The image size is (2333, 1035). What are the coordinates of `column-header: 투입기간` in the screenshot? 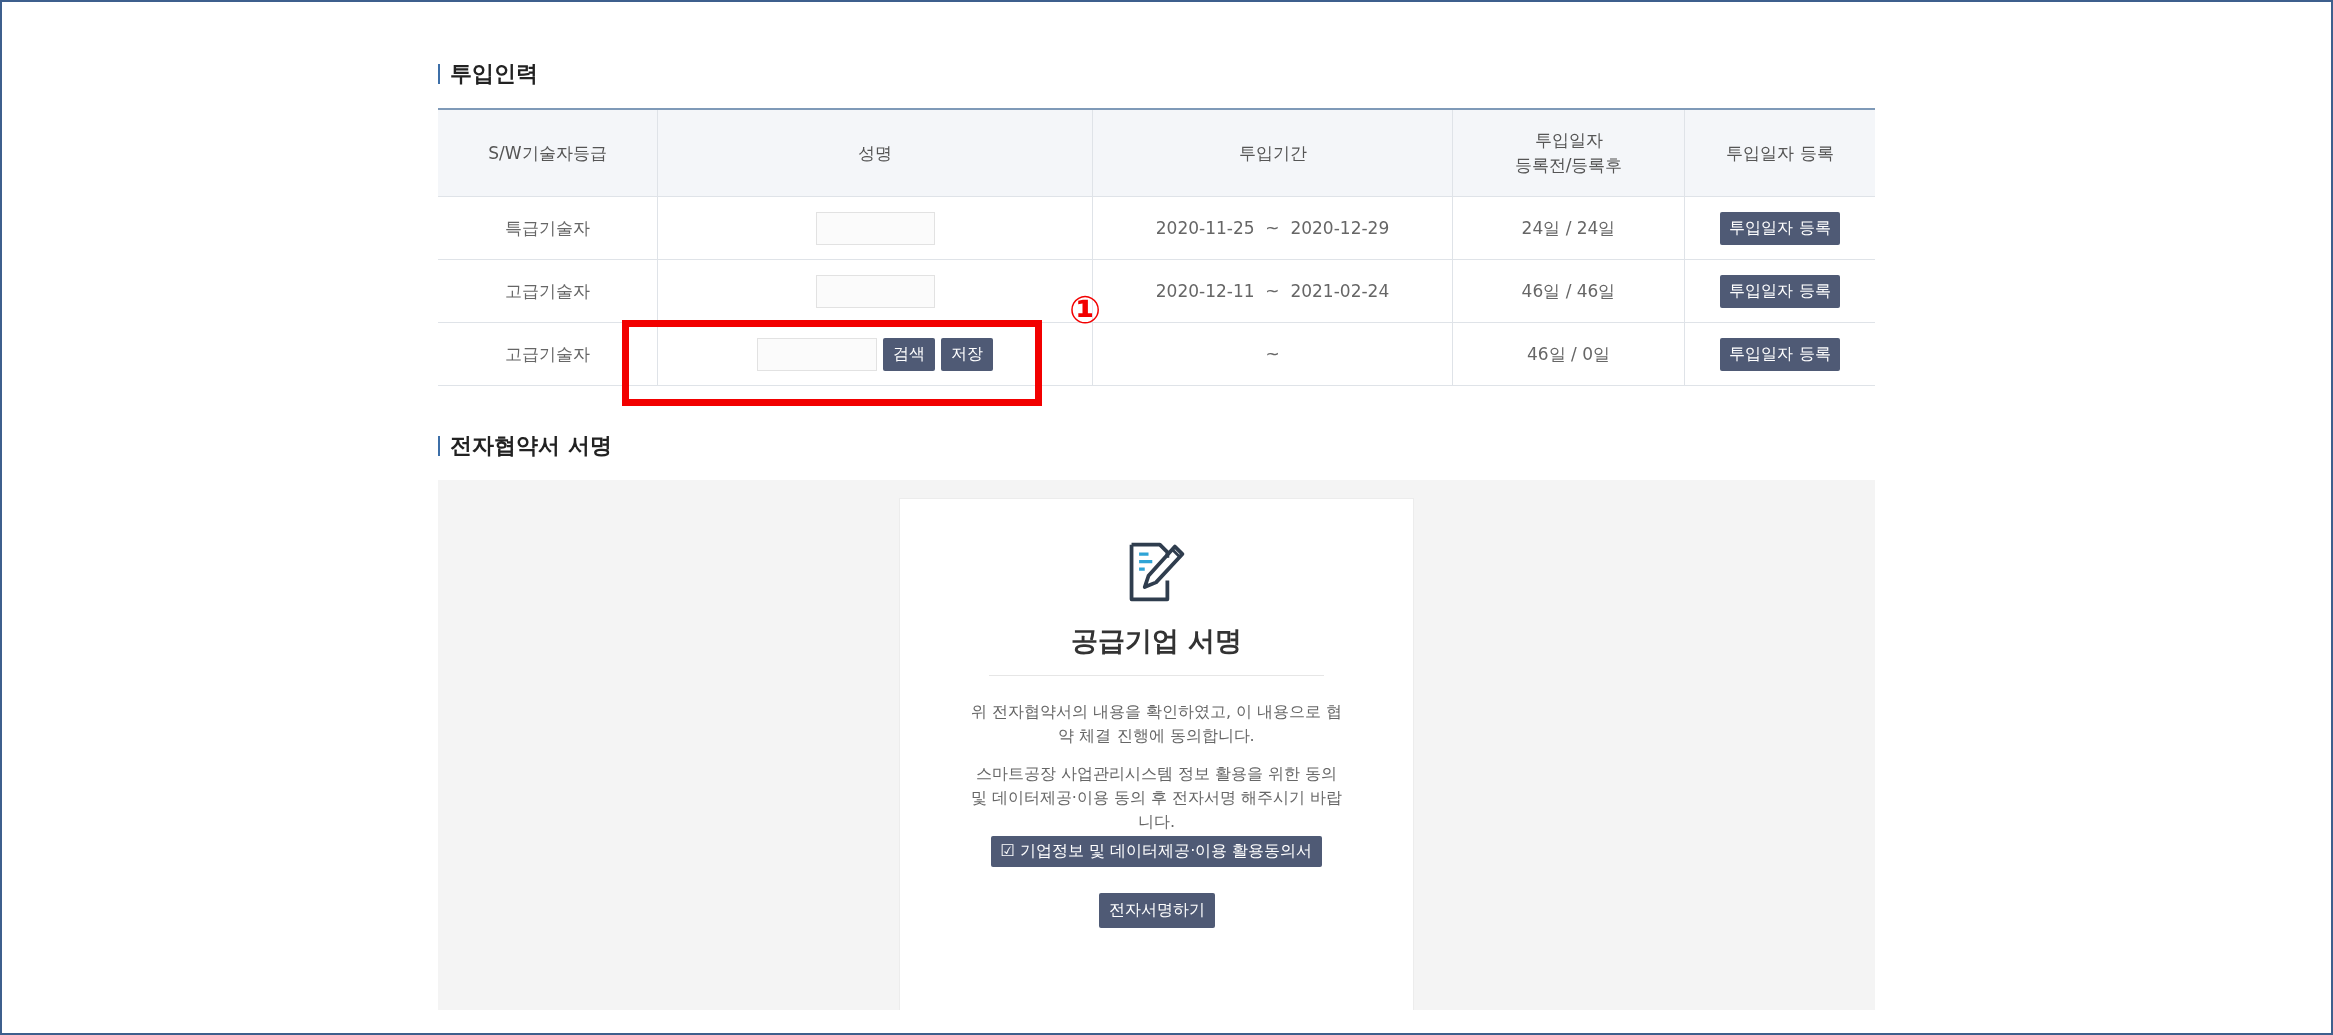 It's located at (1272, 153).